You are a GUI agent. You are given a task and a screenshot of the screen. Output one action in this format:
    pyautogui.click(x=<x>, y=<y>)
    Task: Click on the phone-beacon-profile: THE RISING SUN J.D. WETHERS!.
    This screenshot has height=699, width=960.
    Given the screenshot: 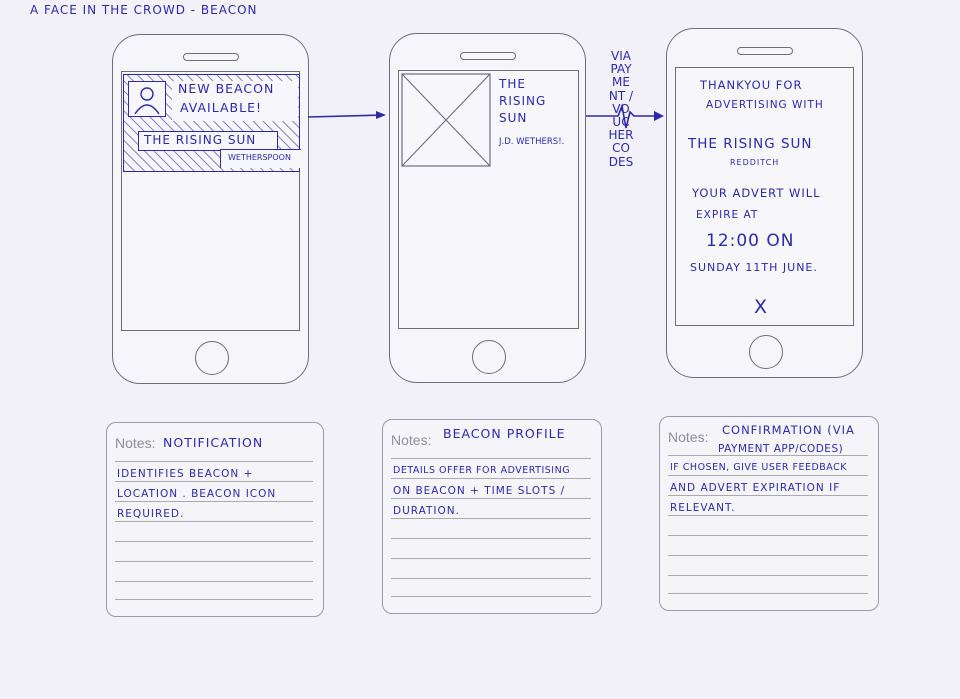 What is the action you would take?
    pyautogui.click(x=487, y=208)
    